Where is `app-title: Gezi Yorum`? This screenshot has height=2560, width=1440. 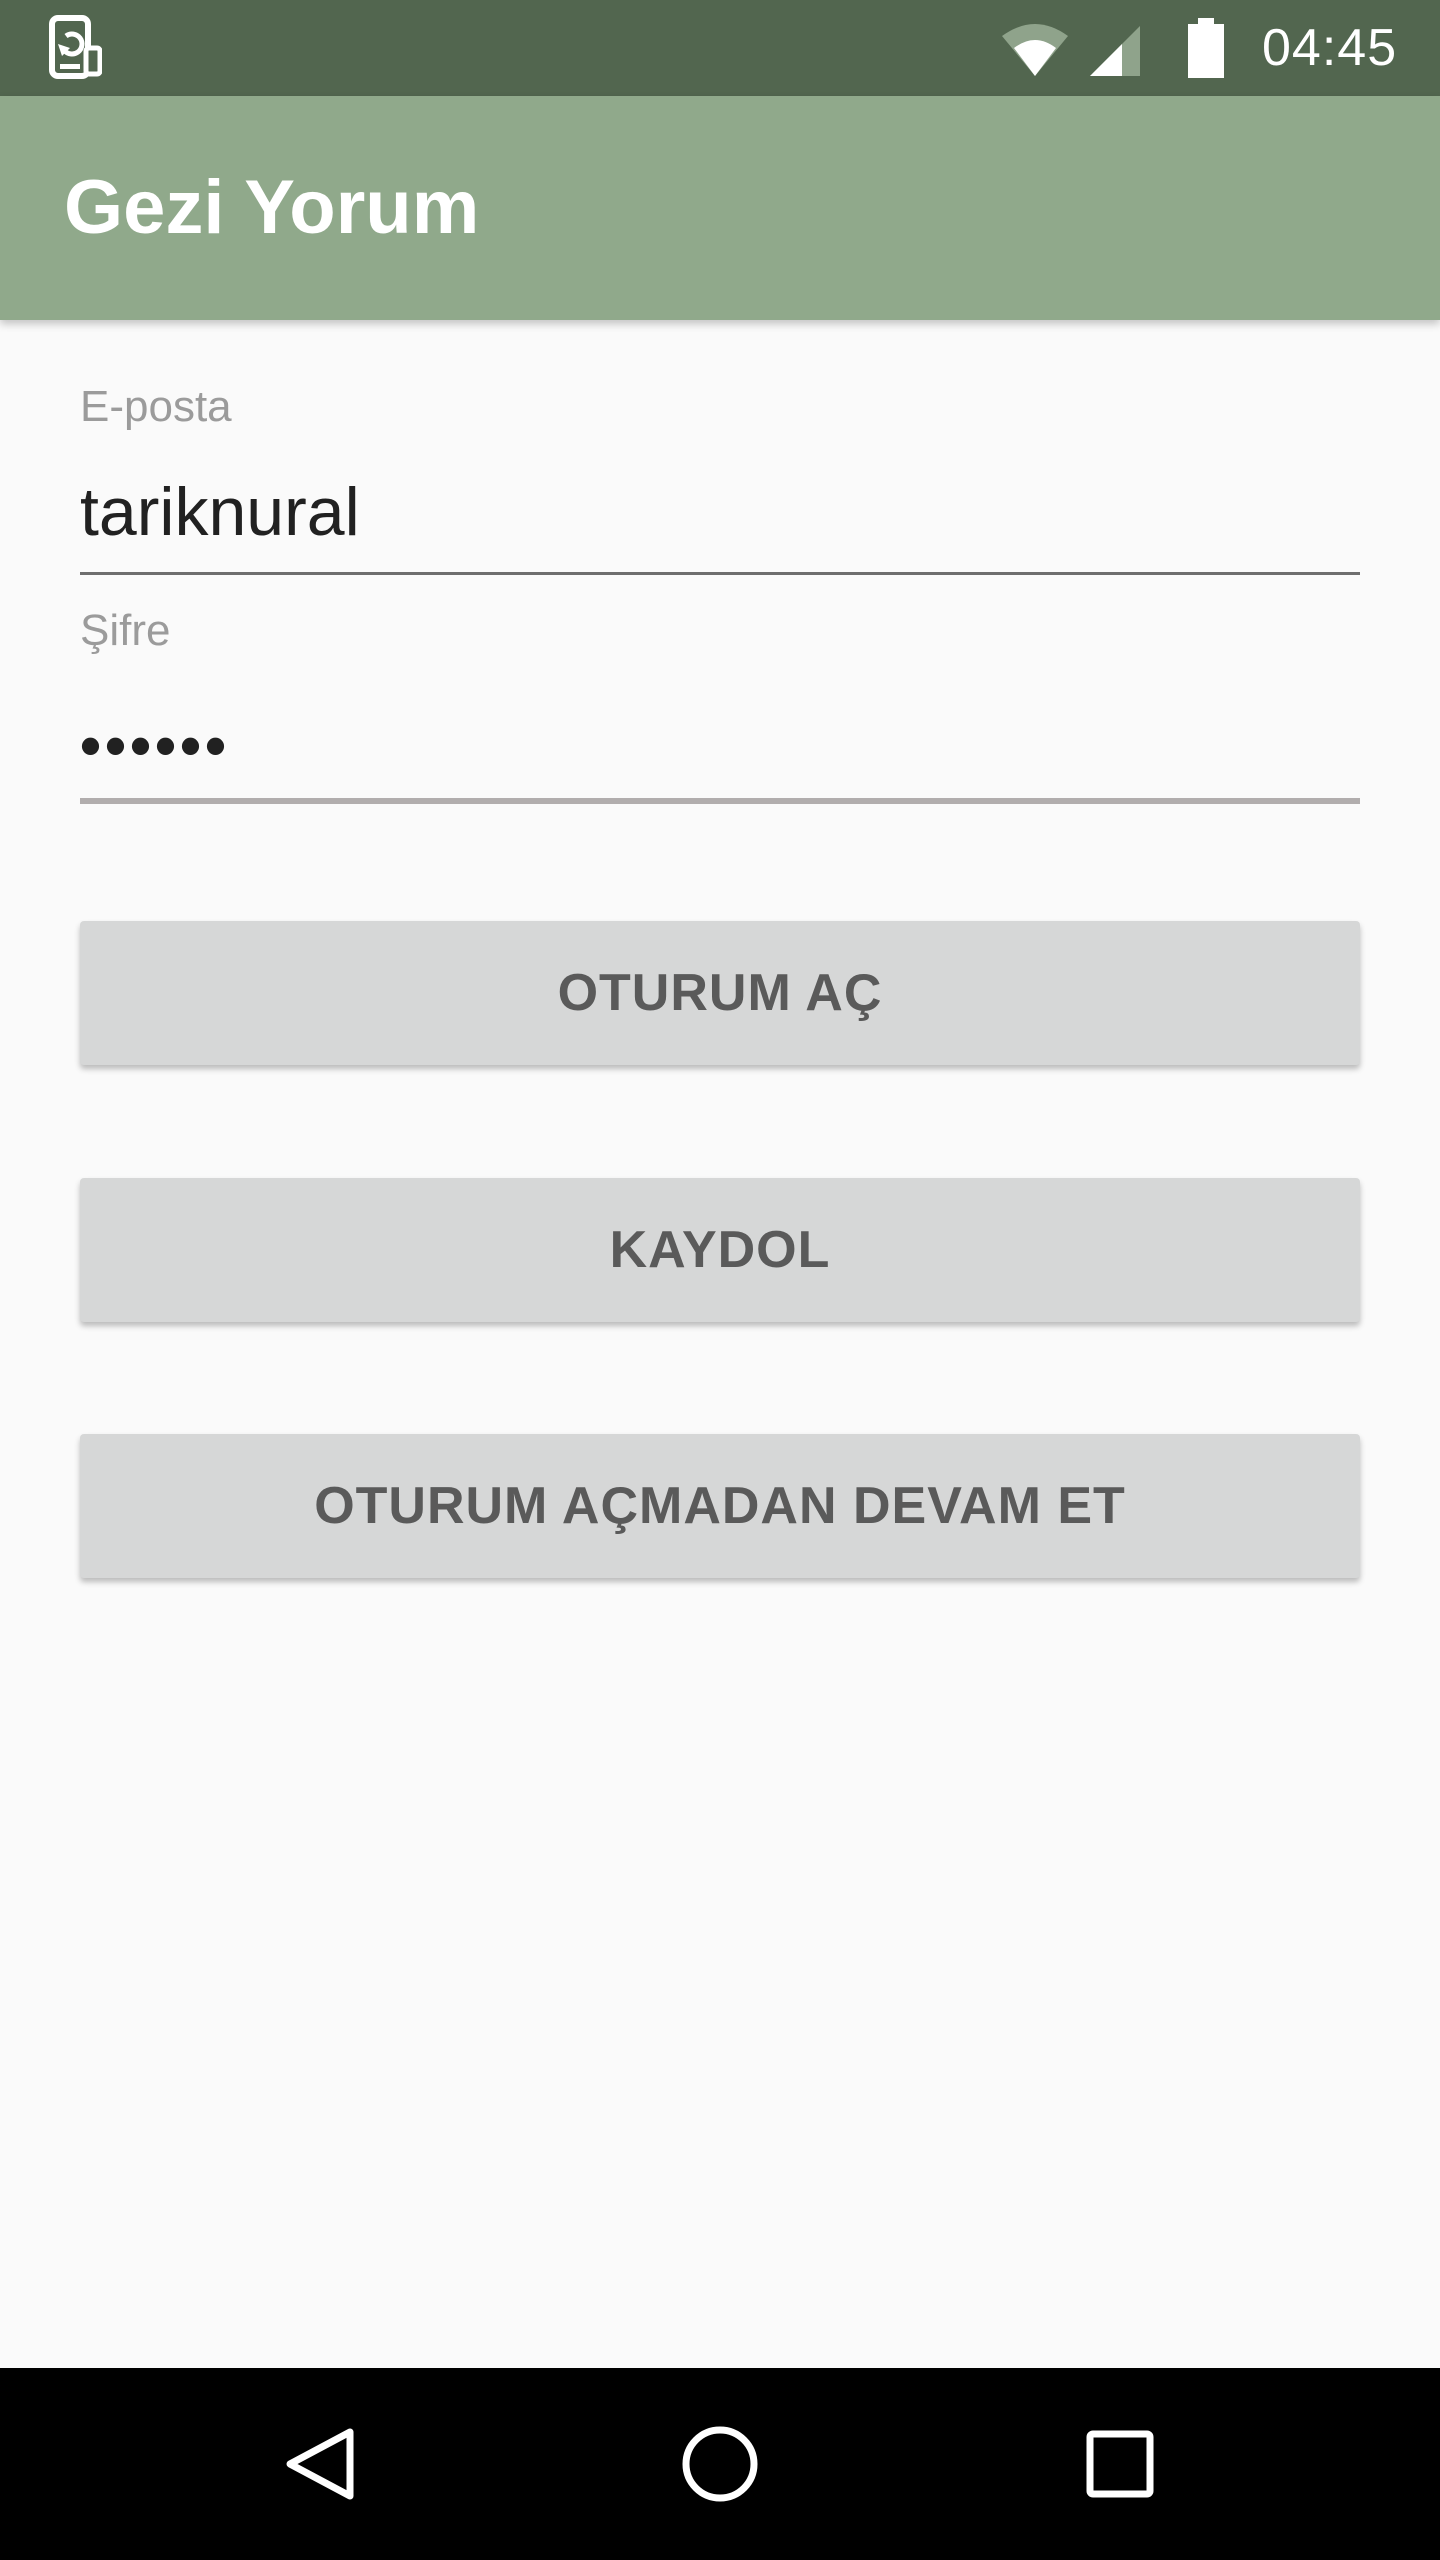
app-title: Gezi Yorum is located at coordinates (272, 207).